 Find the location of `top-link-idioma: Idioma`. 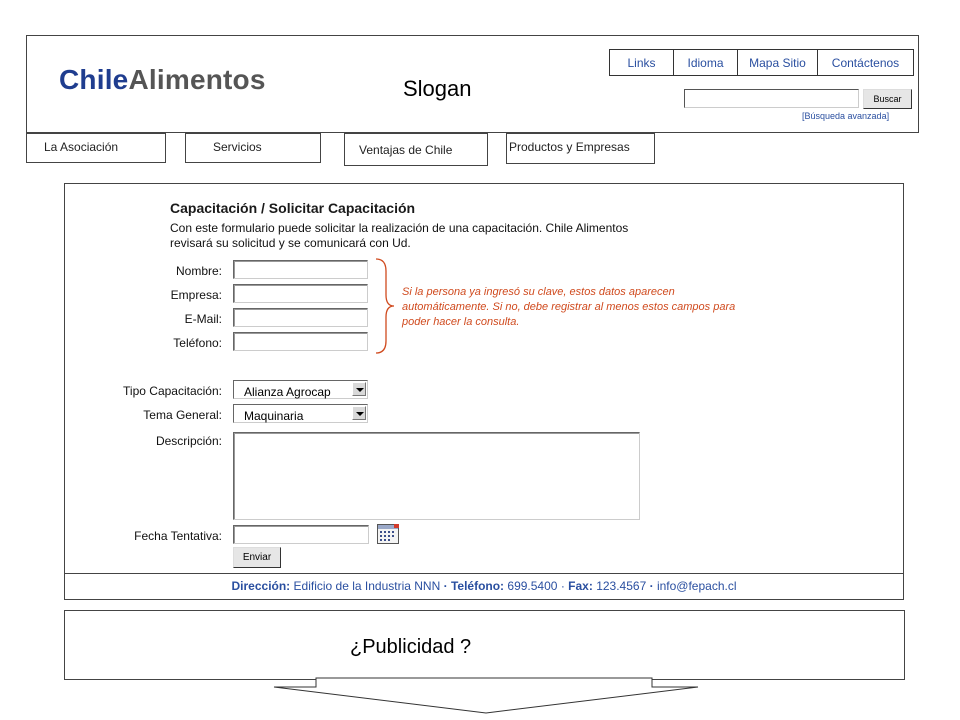

top-link-idioma: Idioma is located at coordinates (705, 62).